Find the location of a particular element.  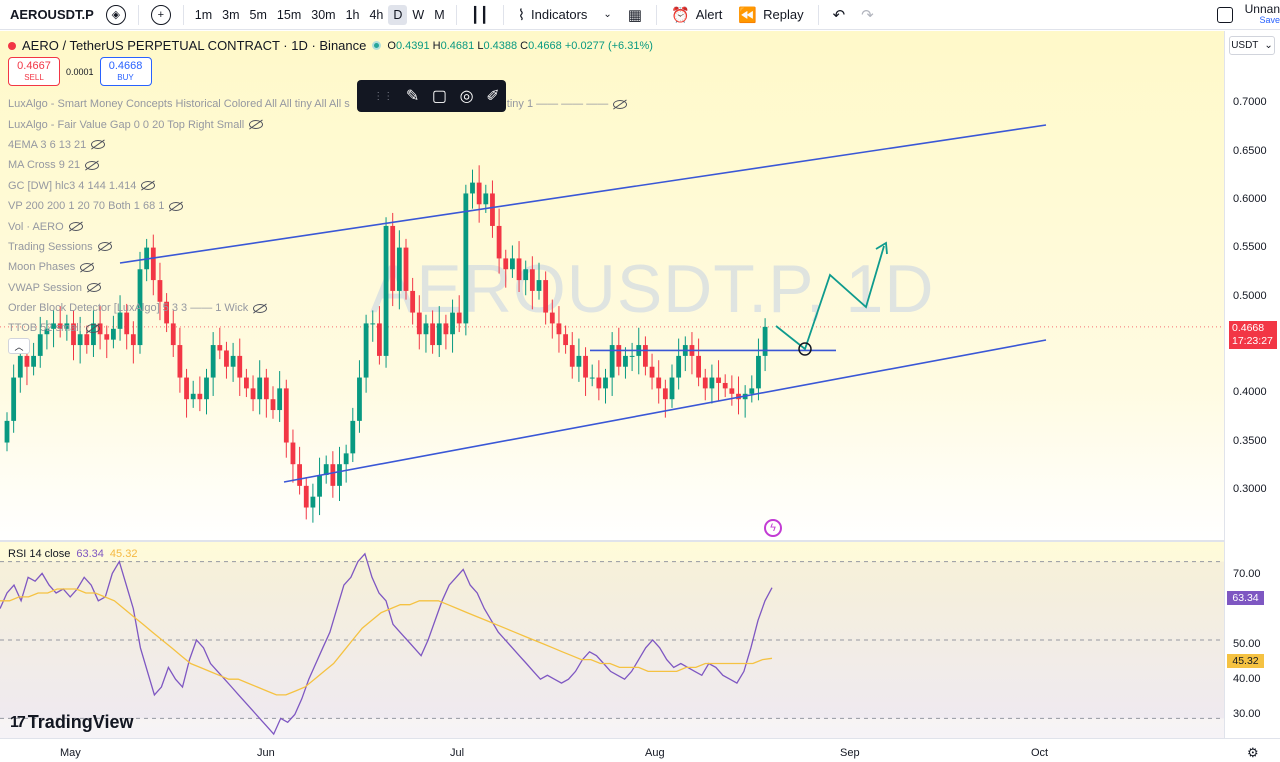

projection-path is located at coordinates (830, 298).